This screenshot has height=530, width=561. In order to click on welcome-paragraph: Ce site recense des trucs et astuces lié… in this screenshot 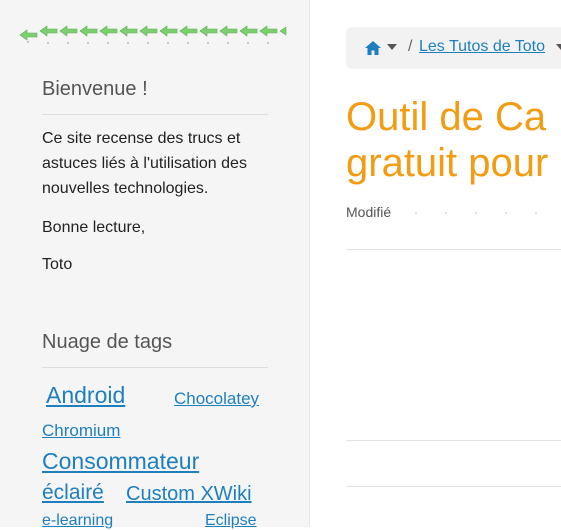, I will do `click(144, 163)`.